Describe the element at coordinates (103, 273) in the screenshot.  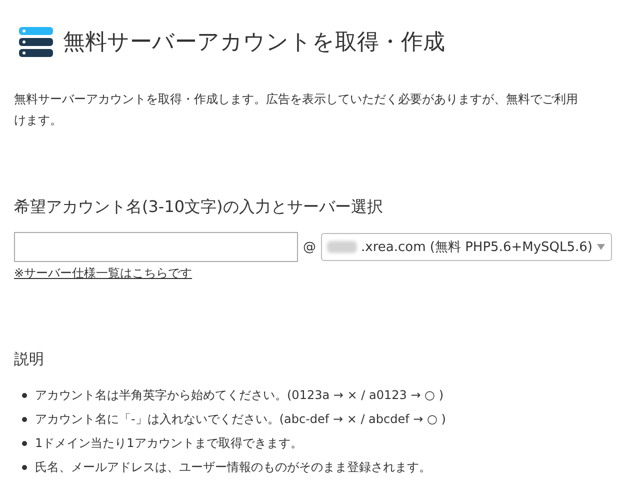
I see `spec-link: ※サーバー仕様一覧はこちらです` at that location.